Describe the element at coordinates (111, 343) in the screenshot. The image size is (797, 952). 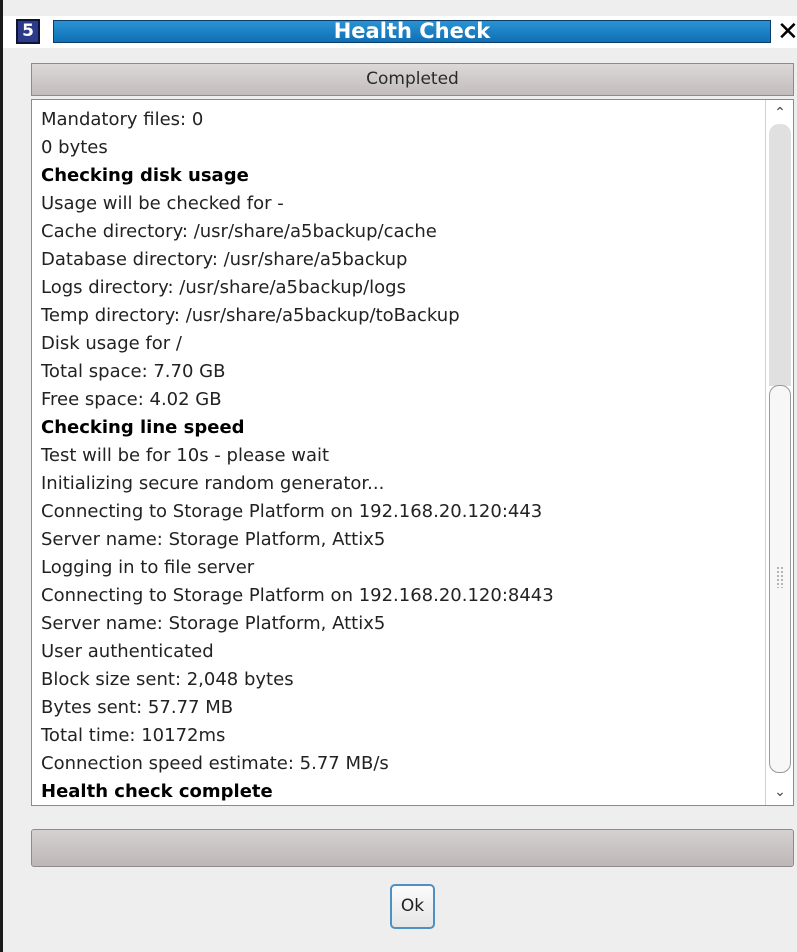
I see `log-line: Disk usage for /` at that location.